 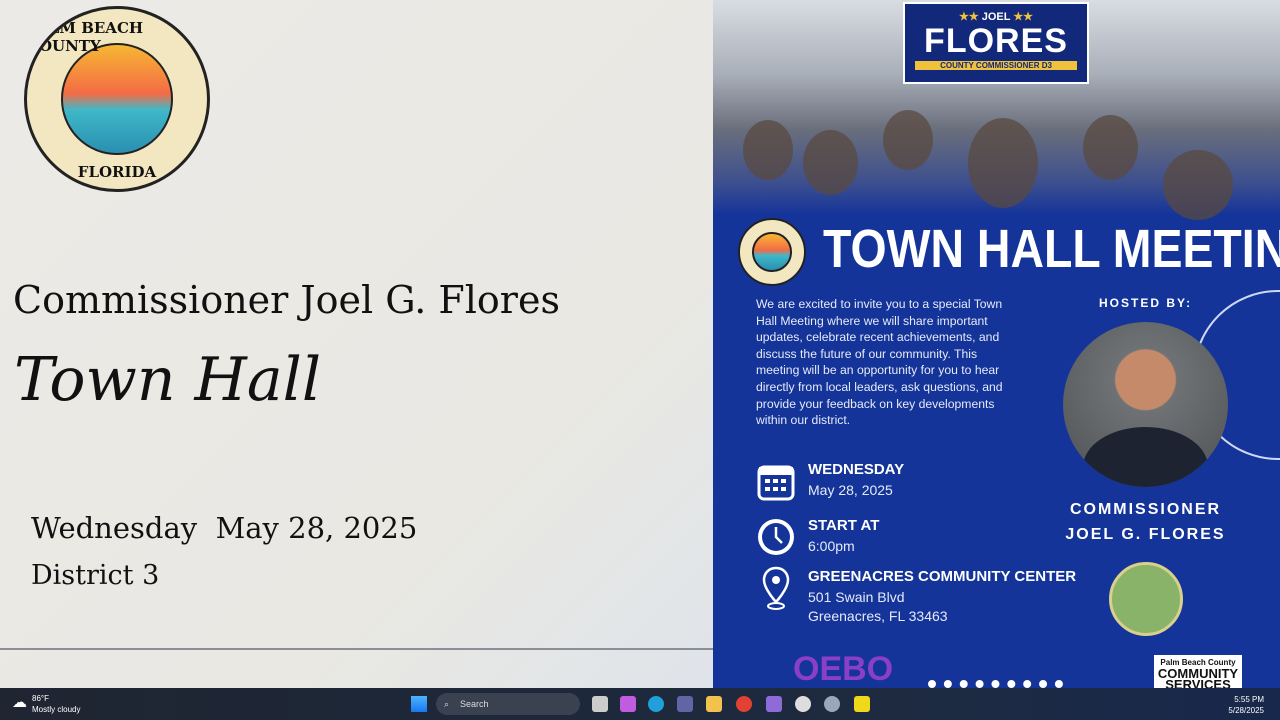 What do you see at coordinates (286, 300) in the screenshot?
I see `slide-title: Commissioner Joel G. Flores` at bounding box center [286, 300].